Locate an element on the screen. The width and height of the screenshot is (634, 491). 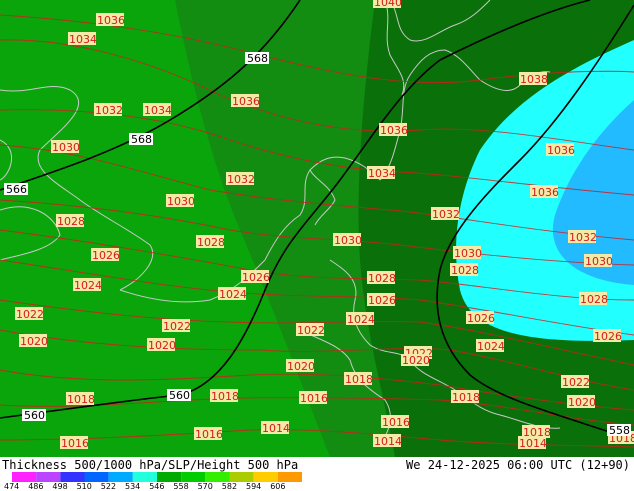
svg-text: 568 is located at coordinates (257, 58).